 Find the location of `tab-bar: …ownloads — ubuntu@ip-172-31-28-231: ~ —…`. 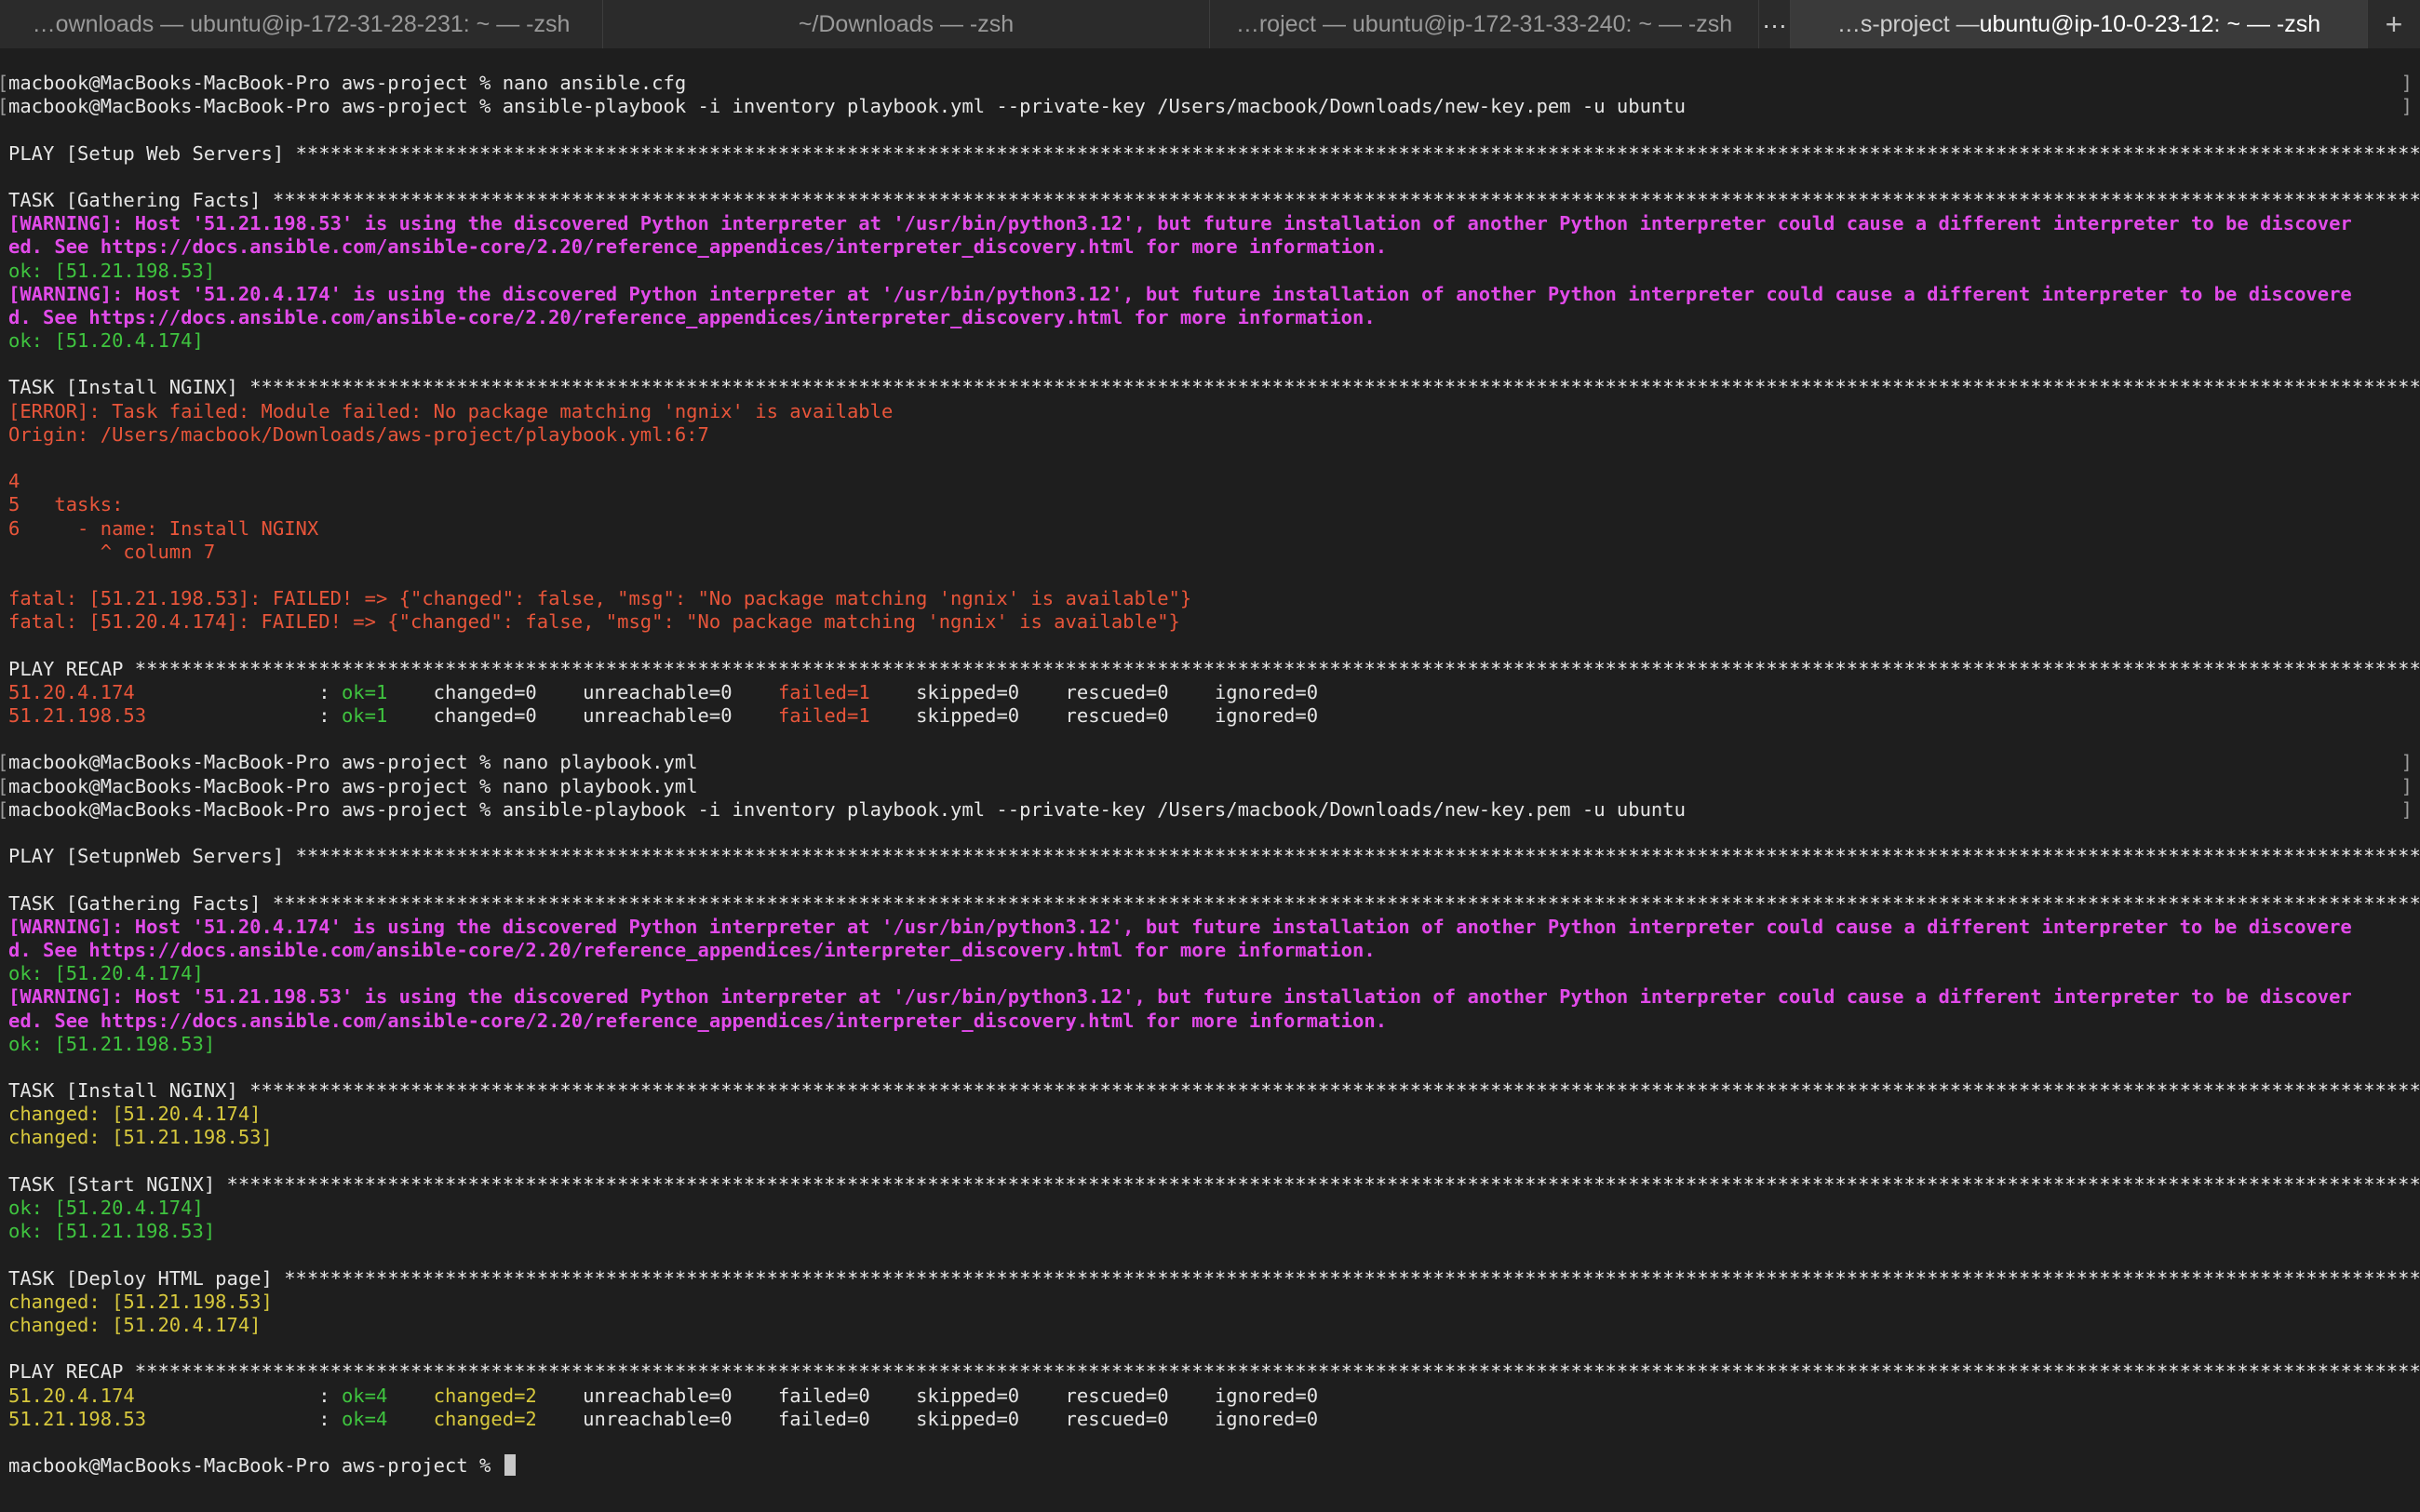

tab-bar: …ownloads — ubuntu@ip-172-31-28-231: ~ —… is located at coordinates (1210, 24).